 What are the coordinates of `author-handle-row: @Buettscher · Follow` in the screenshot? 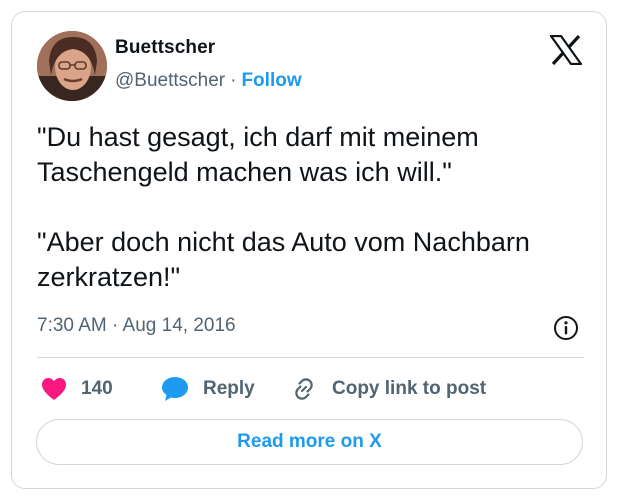 It's located at (208, 81).